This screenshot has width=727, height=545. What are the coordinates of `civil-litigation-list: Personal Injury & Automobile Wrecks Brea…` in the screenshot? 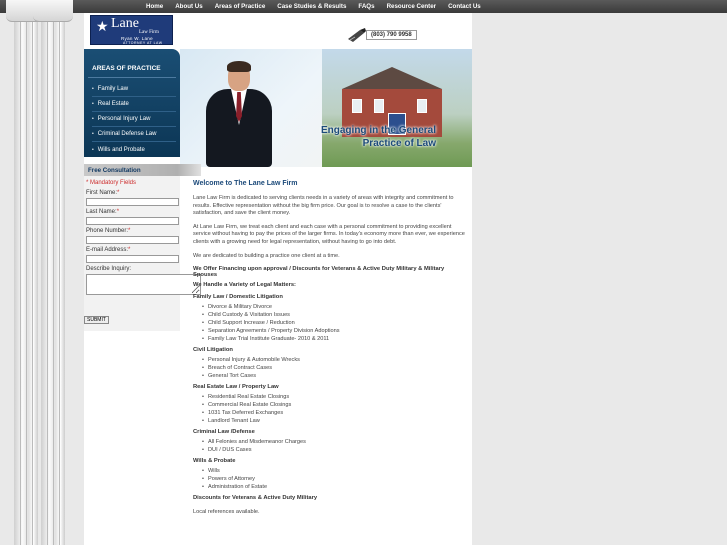 It's located at (329, 368).